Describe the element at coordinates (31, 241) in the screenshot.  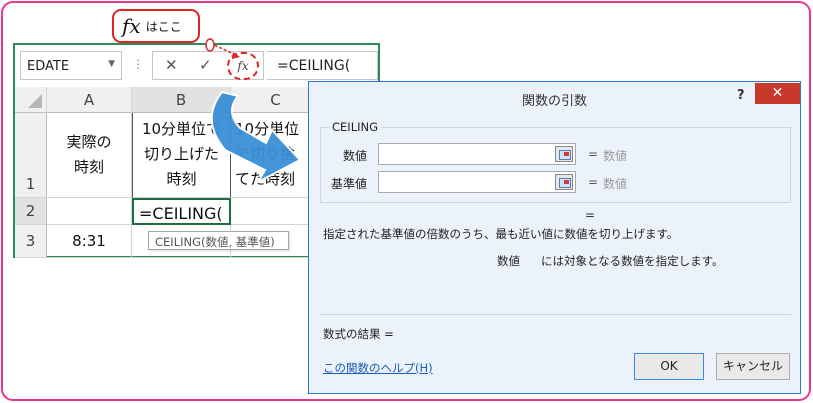
I see `row-header-3: 3` at that location.